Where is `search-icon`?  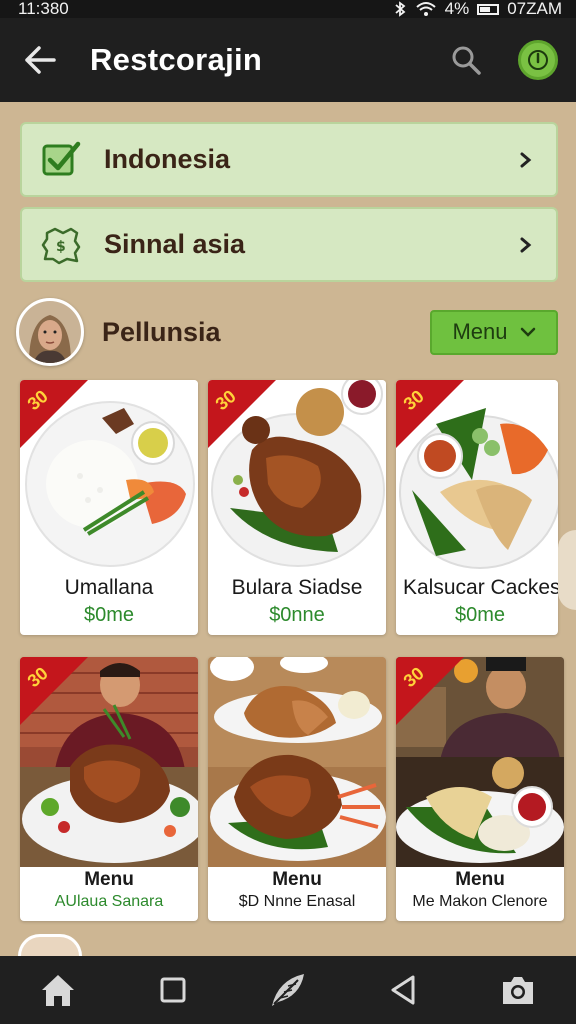 search-icon is located at coordinates (466, 60).